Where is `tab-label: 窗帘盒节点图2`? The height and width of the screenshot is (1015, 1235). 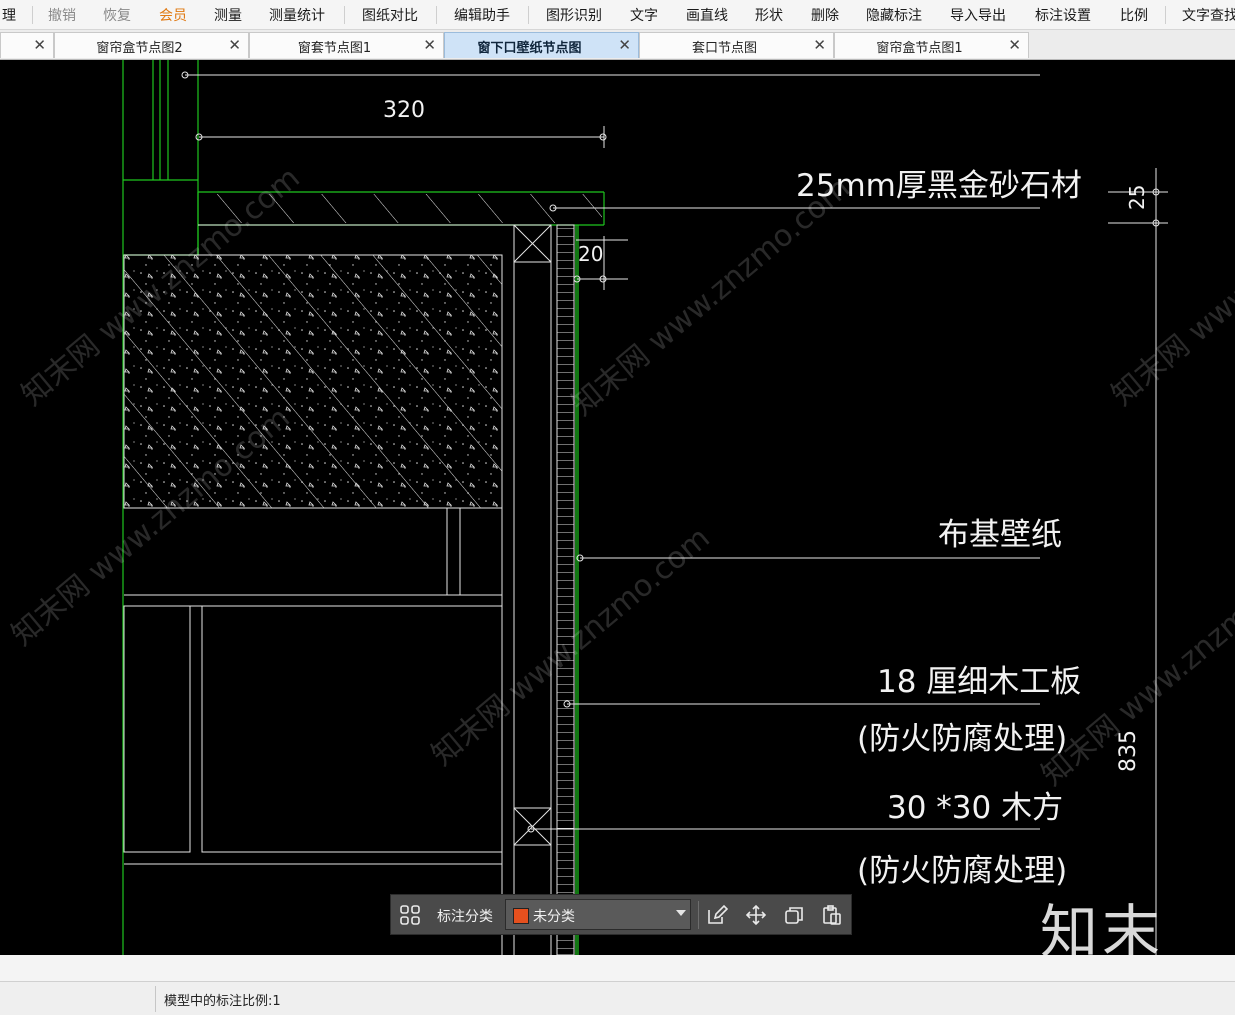
tab-label: 窗帘盒节点图2 is located at coordinates (139, 48).